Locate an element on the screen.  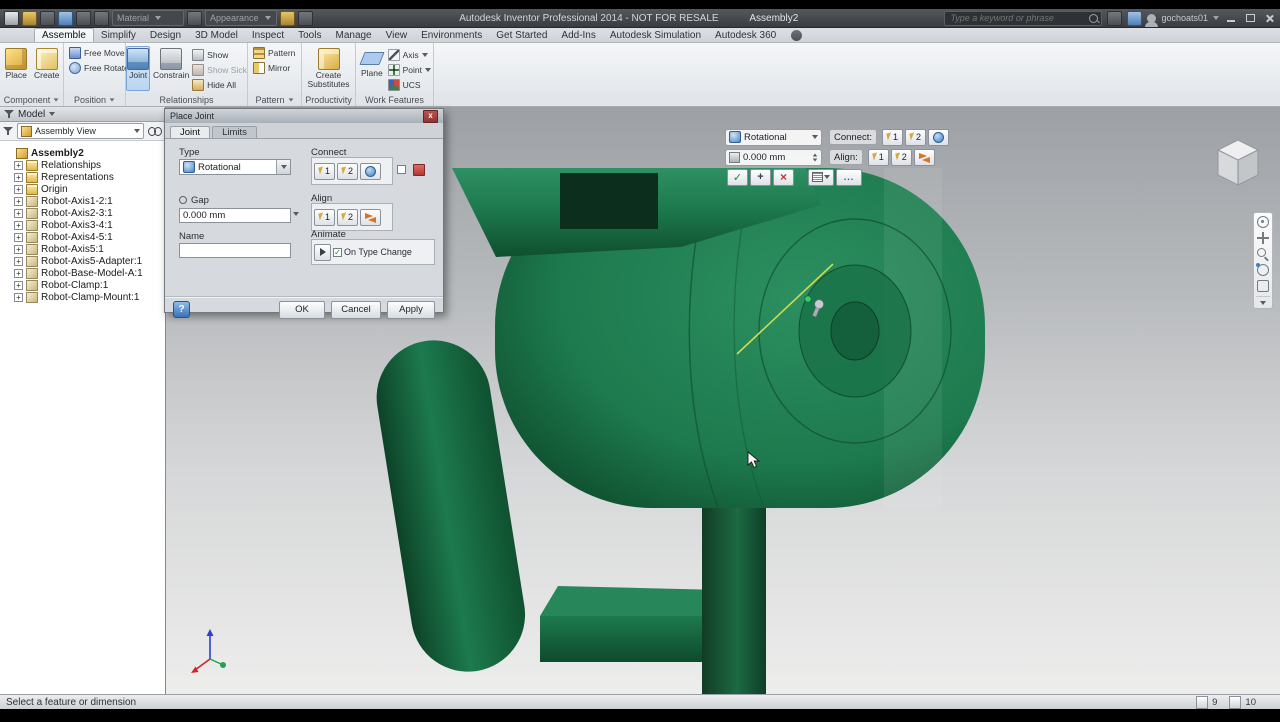
tree-item: + Robot-Axis5:1 is located at coordinates (82, 249).